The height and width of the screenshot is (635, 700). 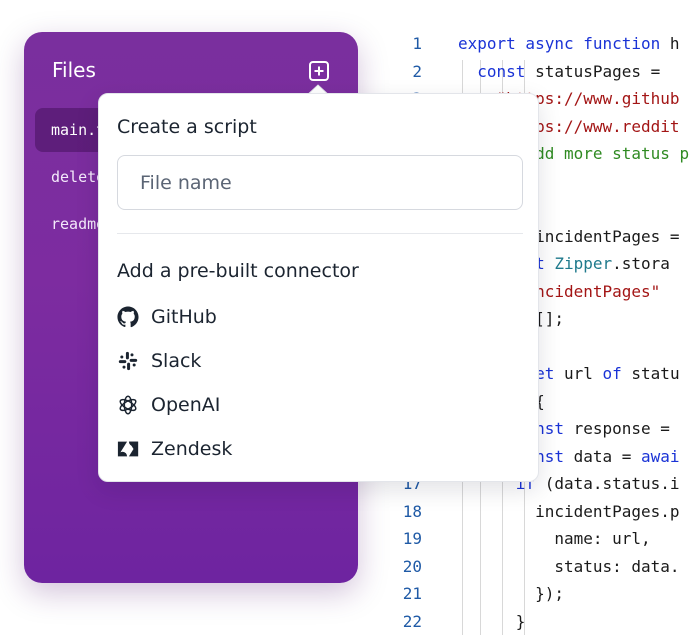 What do you see at coordinates (612, 483) in the screenshot?
I see `code-token: (data.status.i` at bounding box center [612, 483].